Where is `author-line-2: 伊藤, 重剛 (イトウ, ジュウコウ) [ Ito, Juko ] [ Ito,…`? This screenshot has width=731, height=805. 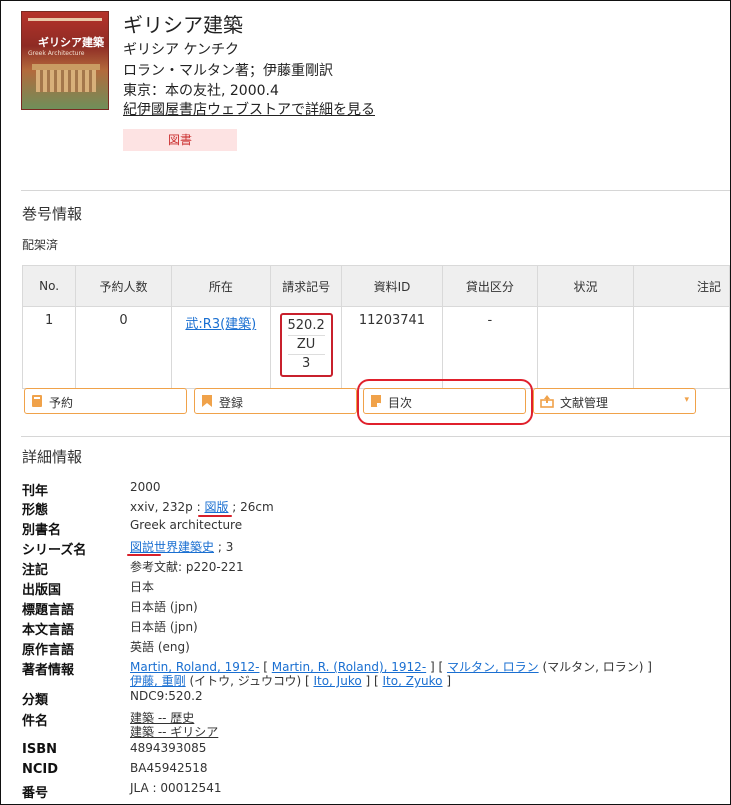 author-line-2: 伊藤, 重剛 (イトウ, ジュウコウ) [ Ito, Juko ] [ Ito,… is located at coordinates (291, 681).